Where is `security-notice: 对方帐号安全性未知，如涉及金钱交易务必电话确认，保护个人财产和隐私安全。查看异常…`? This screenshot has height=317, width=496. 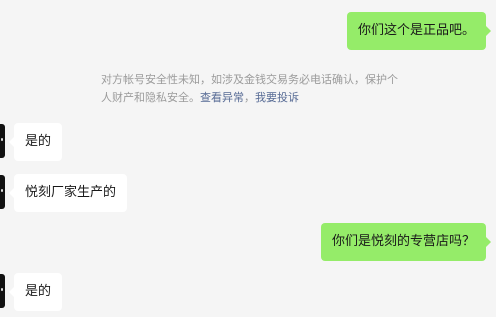 security-notice: 对方帐号安全性未知，如涉及金钱交易务必电话确认，保护个人财产和隐私安全。查看异常… is located at coordinates (251, 89).